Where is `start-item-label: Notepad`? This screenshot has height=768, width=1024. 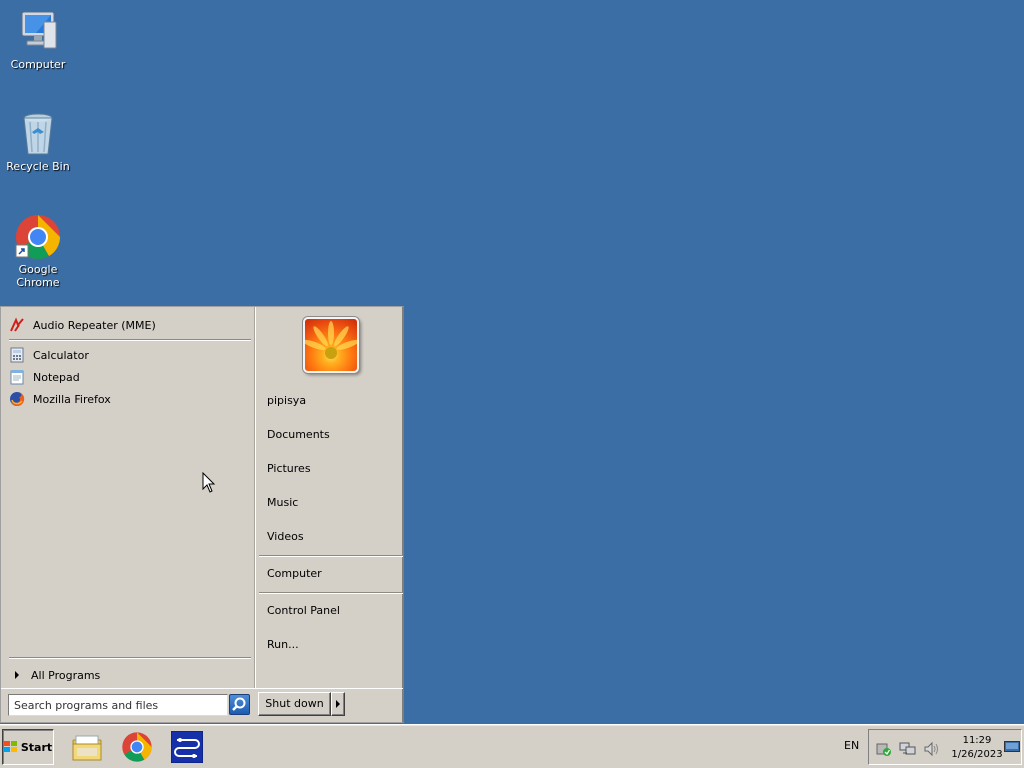 start-item-label: Notepad is located at coordinates (56, 377).